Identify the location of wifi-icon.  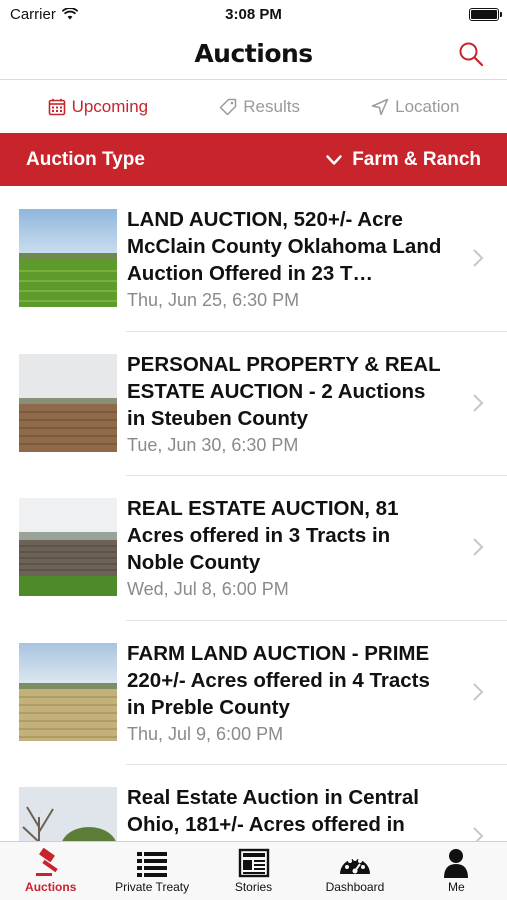
(69, 14).